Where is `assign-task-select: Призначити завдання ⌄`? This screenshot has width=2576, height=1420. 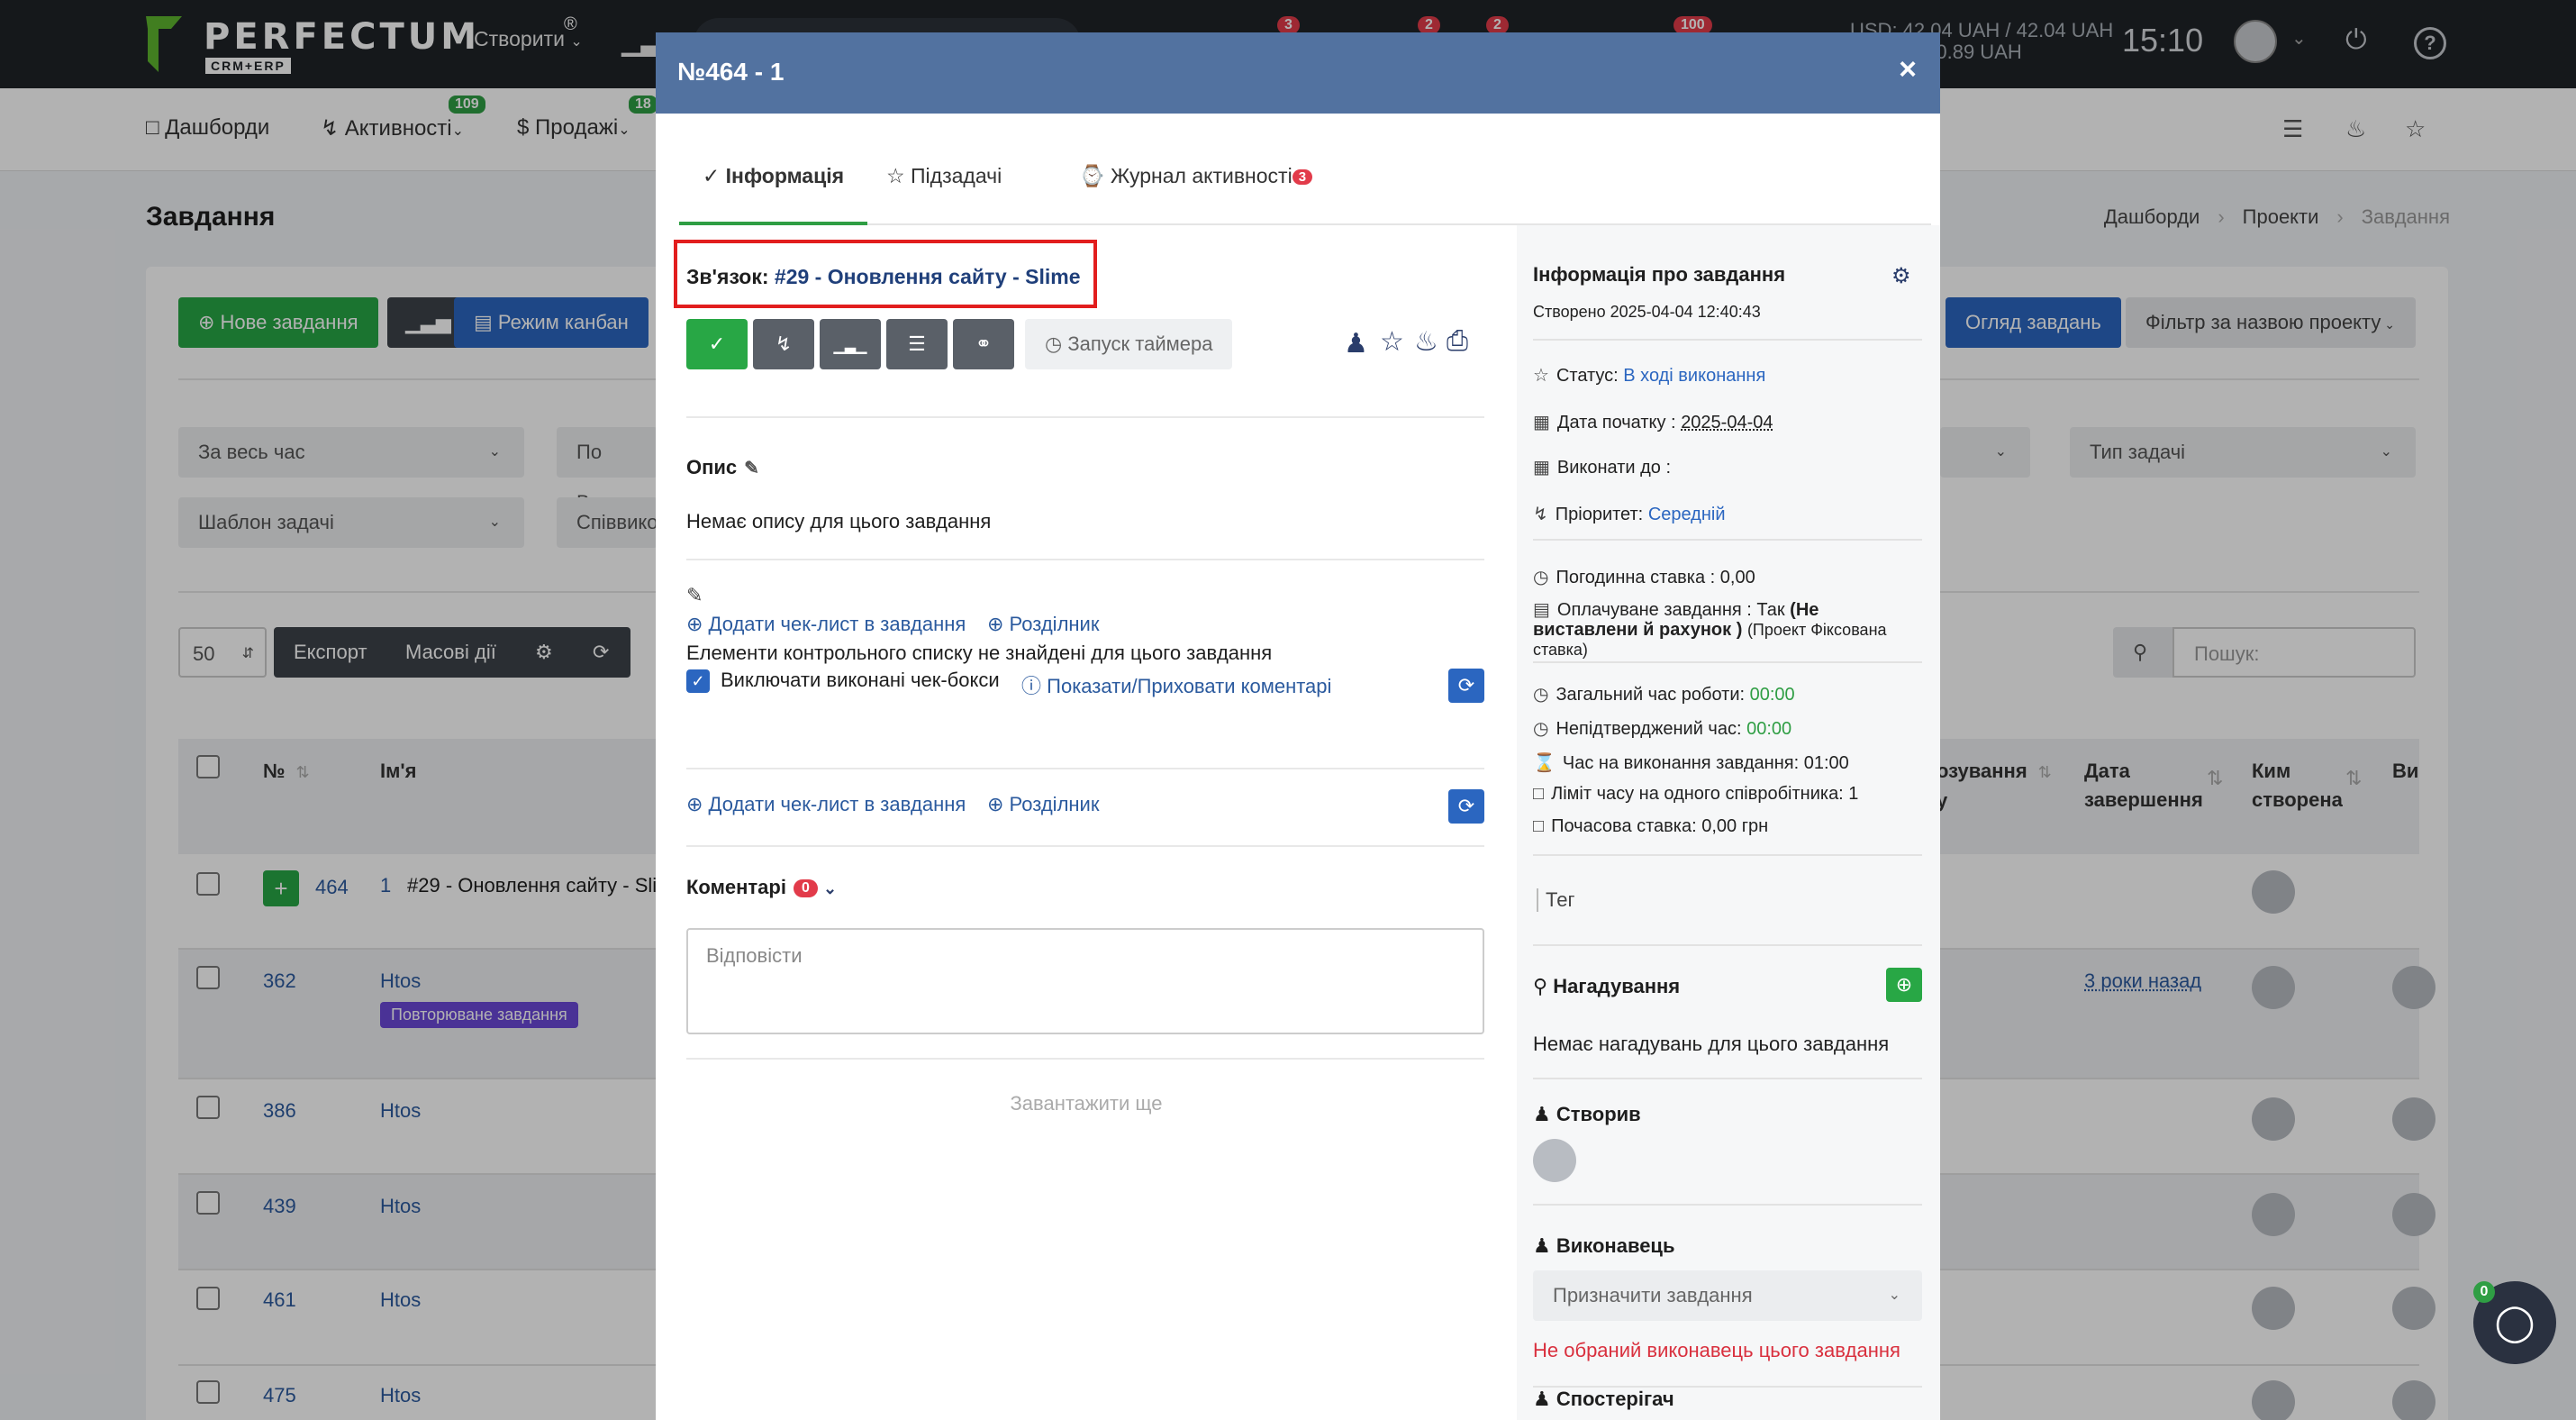
assign-task-select: Призначити завдання ⌄ is located at coordinates (1727, 1295).